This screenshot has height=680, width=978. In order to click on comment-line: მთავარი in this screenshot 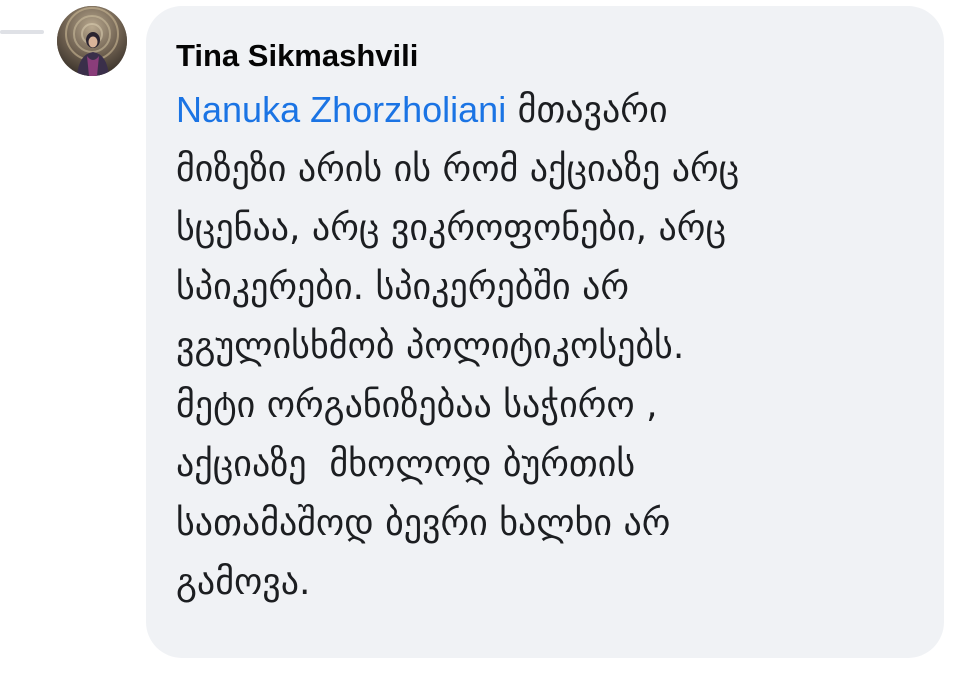, I will do `click(587, 110)`.